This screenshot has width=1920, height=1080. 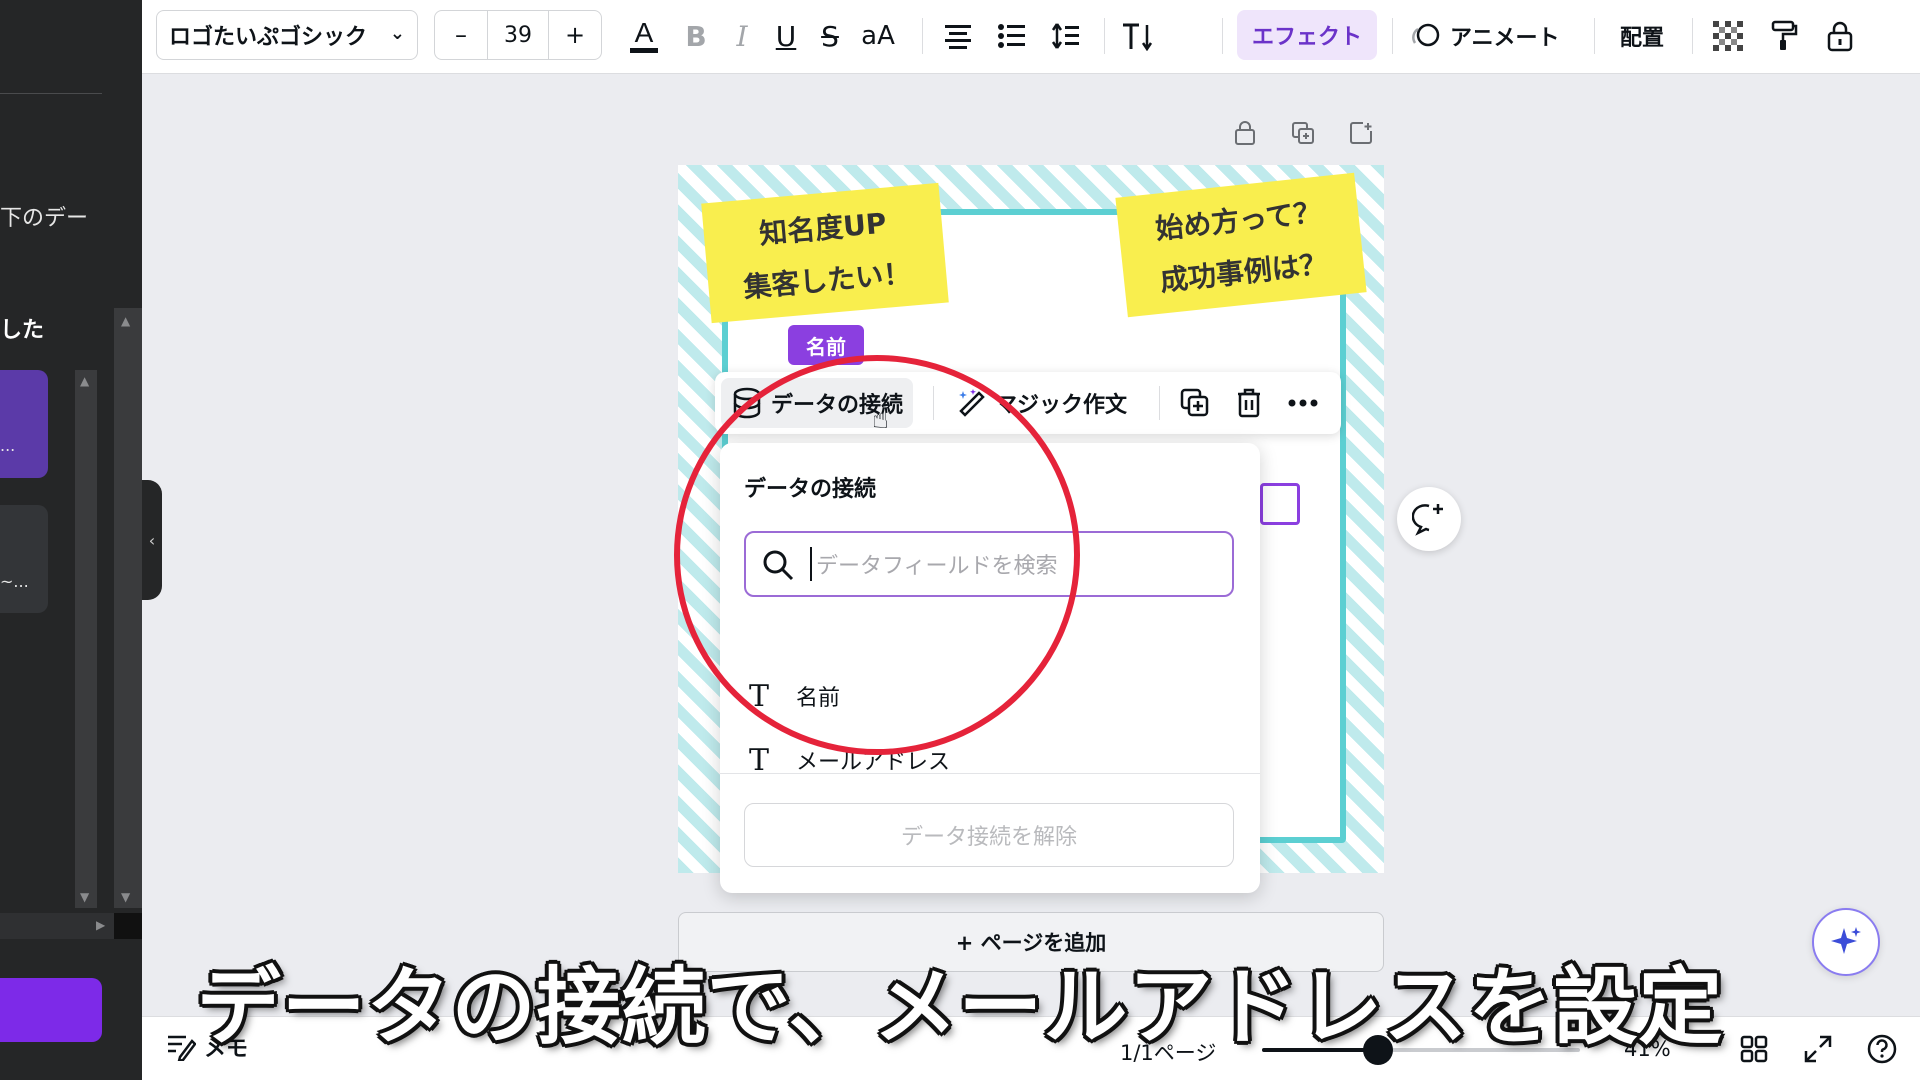 I want to click on font-name: ロゴたいぷゴシック, so click(x=268, y=37).